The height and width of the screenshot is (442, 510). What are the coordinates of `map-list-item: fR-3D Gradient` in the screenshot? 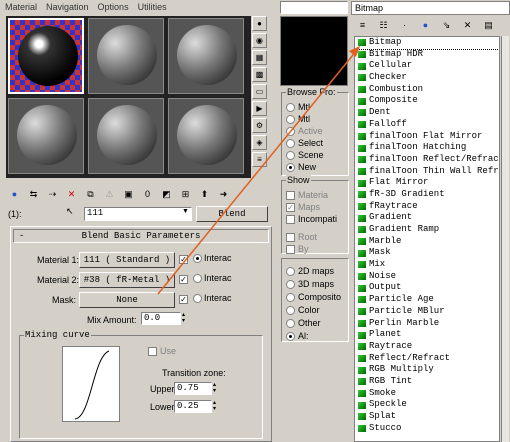 It's located at (427, 195).